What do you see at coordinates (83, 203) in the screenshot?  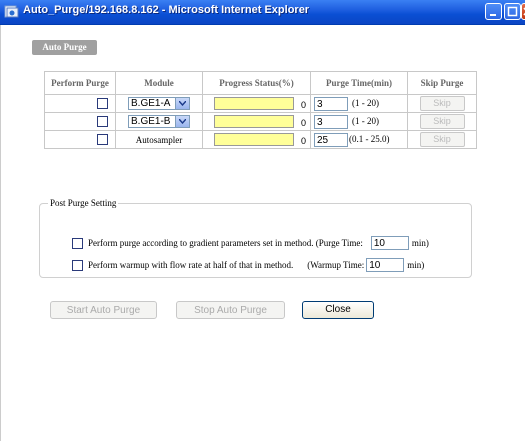 I see `post-purge-legend: Post Purge Setting` at bounding box center [83, 203].